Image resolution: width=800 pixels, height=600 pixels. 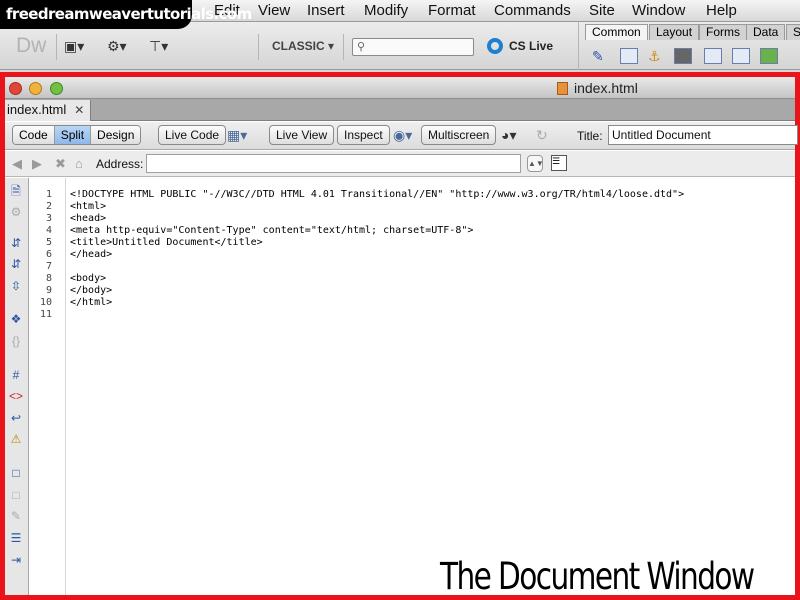 I want to click on table-icon, so click(x=713, y=56).